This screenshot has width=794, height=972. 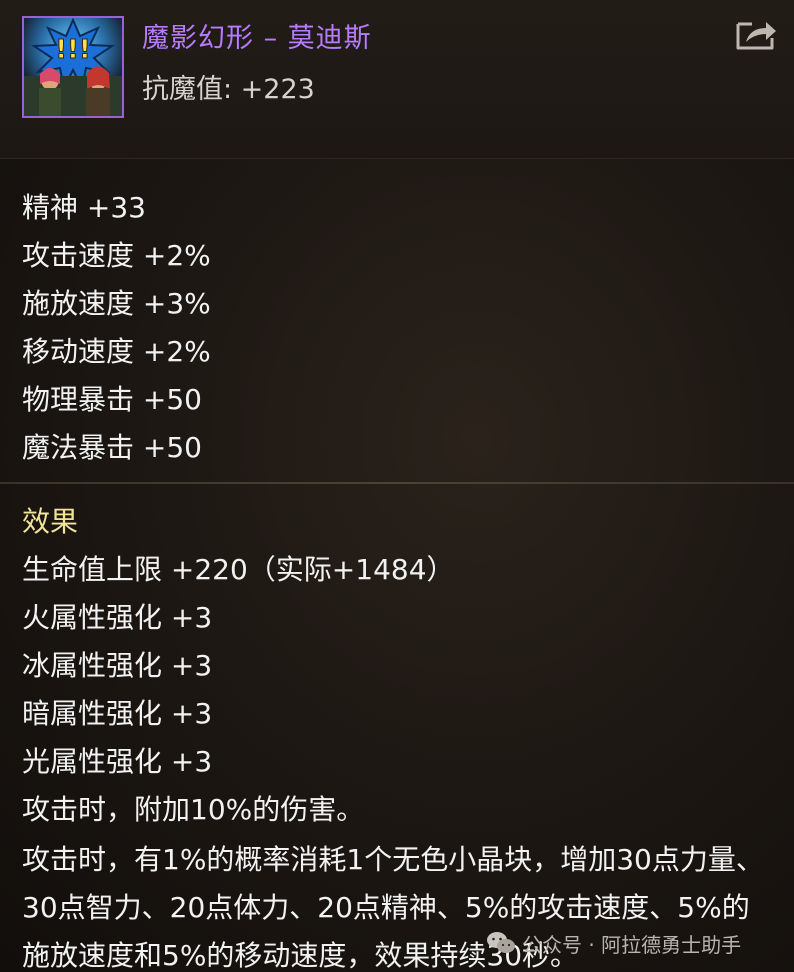 What do you see at coordinates (632, 944) in the screenshot?
I see `watermark-text: 公众号 · 阿拉德勇士助手` at bounding box center [632, 944].